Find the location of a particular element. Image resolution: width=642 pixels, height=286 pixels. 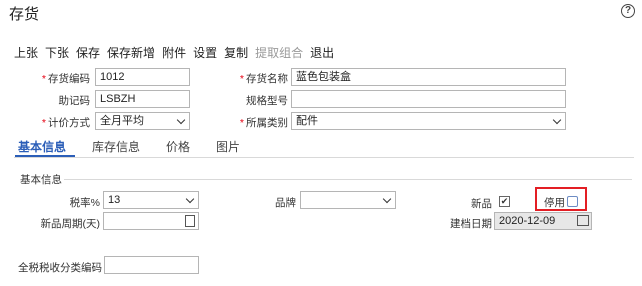

inventory-name-label: * 存货名称 is located at coordinates (263, 79).